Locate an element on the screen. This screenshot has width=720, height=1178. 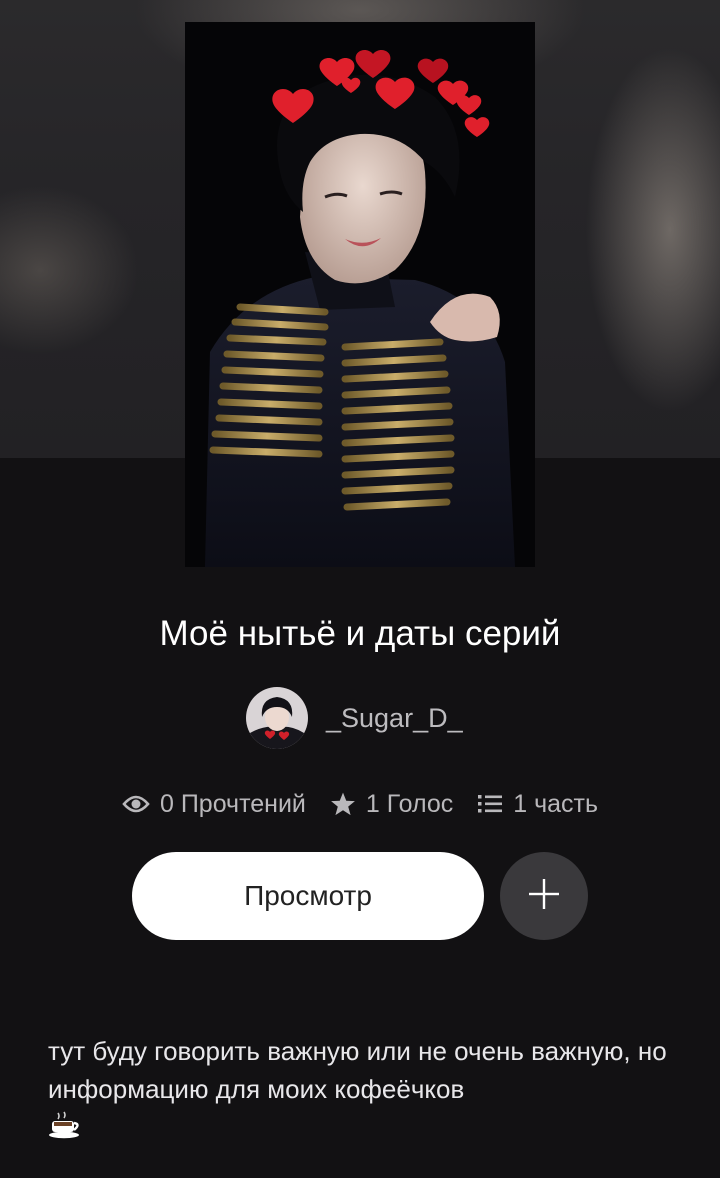
coffee-cup-icon is located at coordinates (66, 1125).